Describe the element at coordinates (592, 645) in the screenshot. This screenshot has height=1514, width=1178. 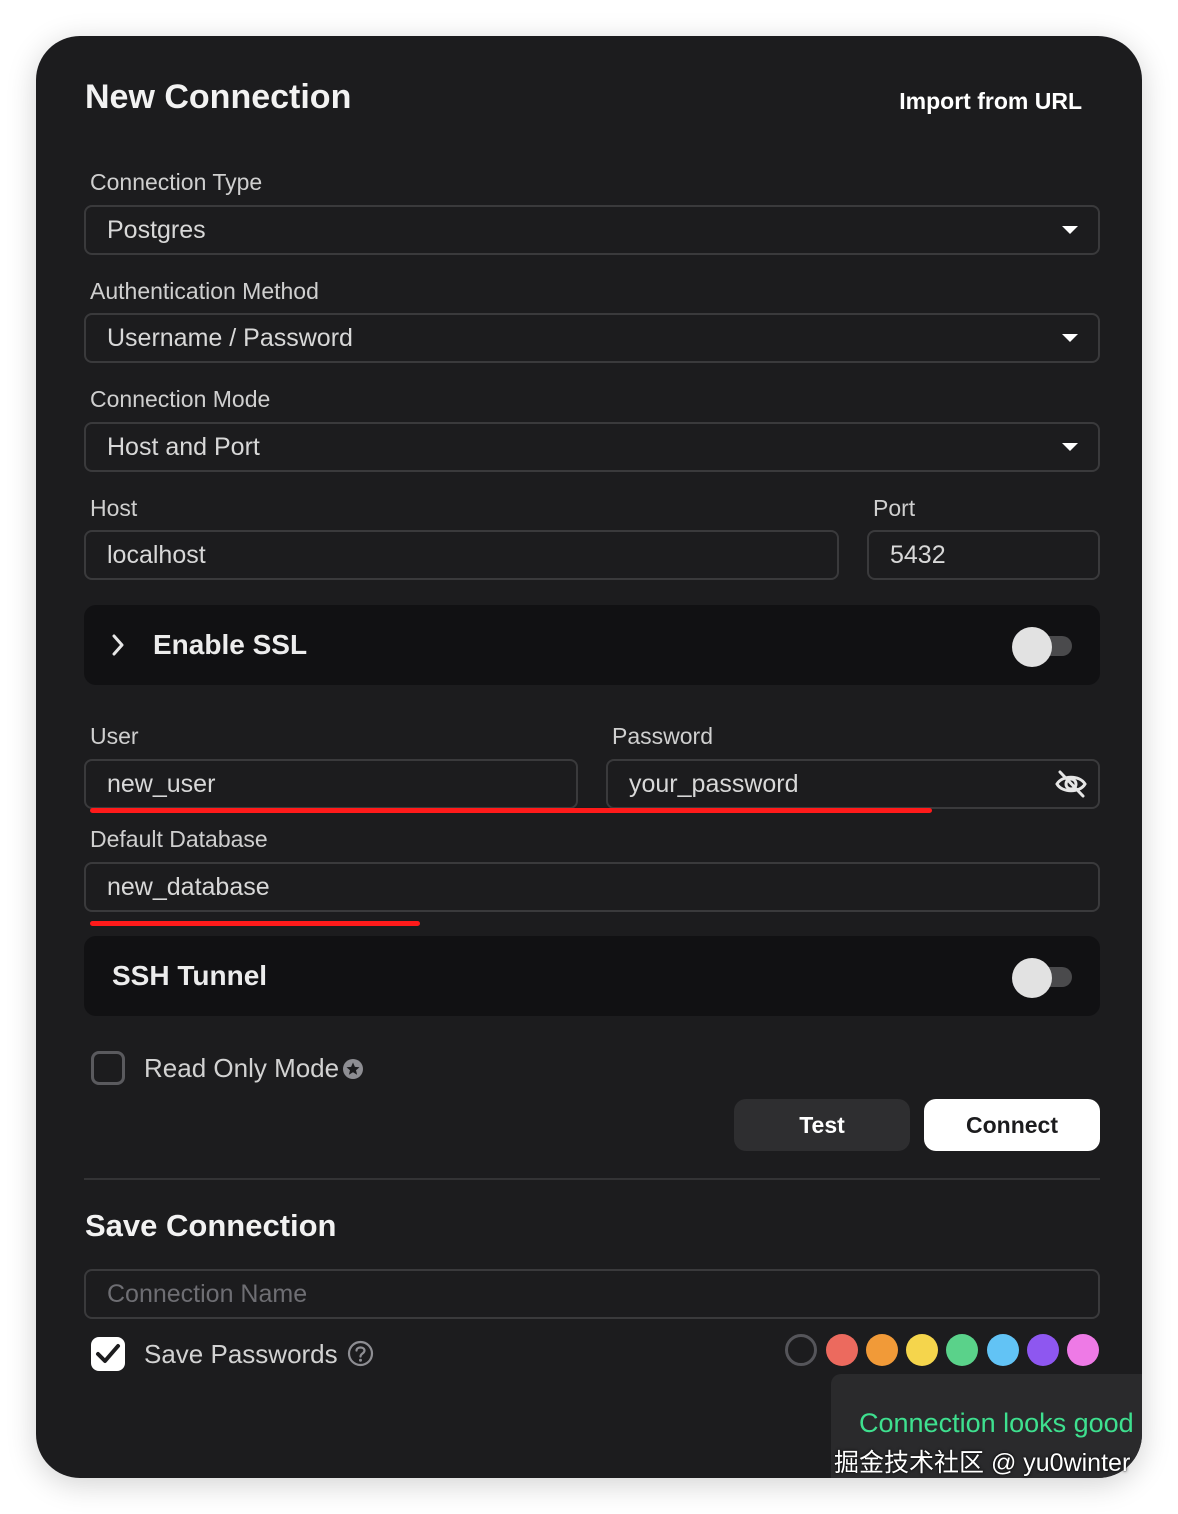
I see `ssl-section: Enable SSL` at that location.